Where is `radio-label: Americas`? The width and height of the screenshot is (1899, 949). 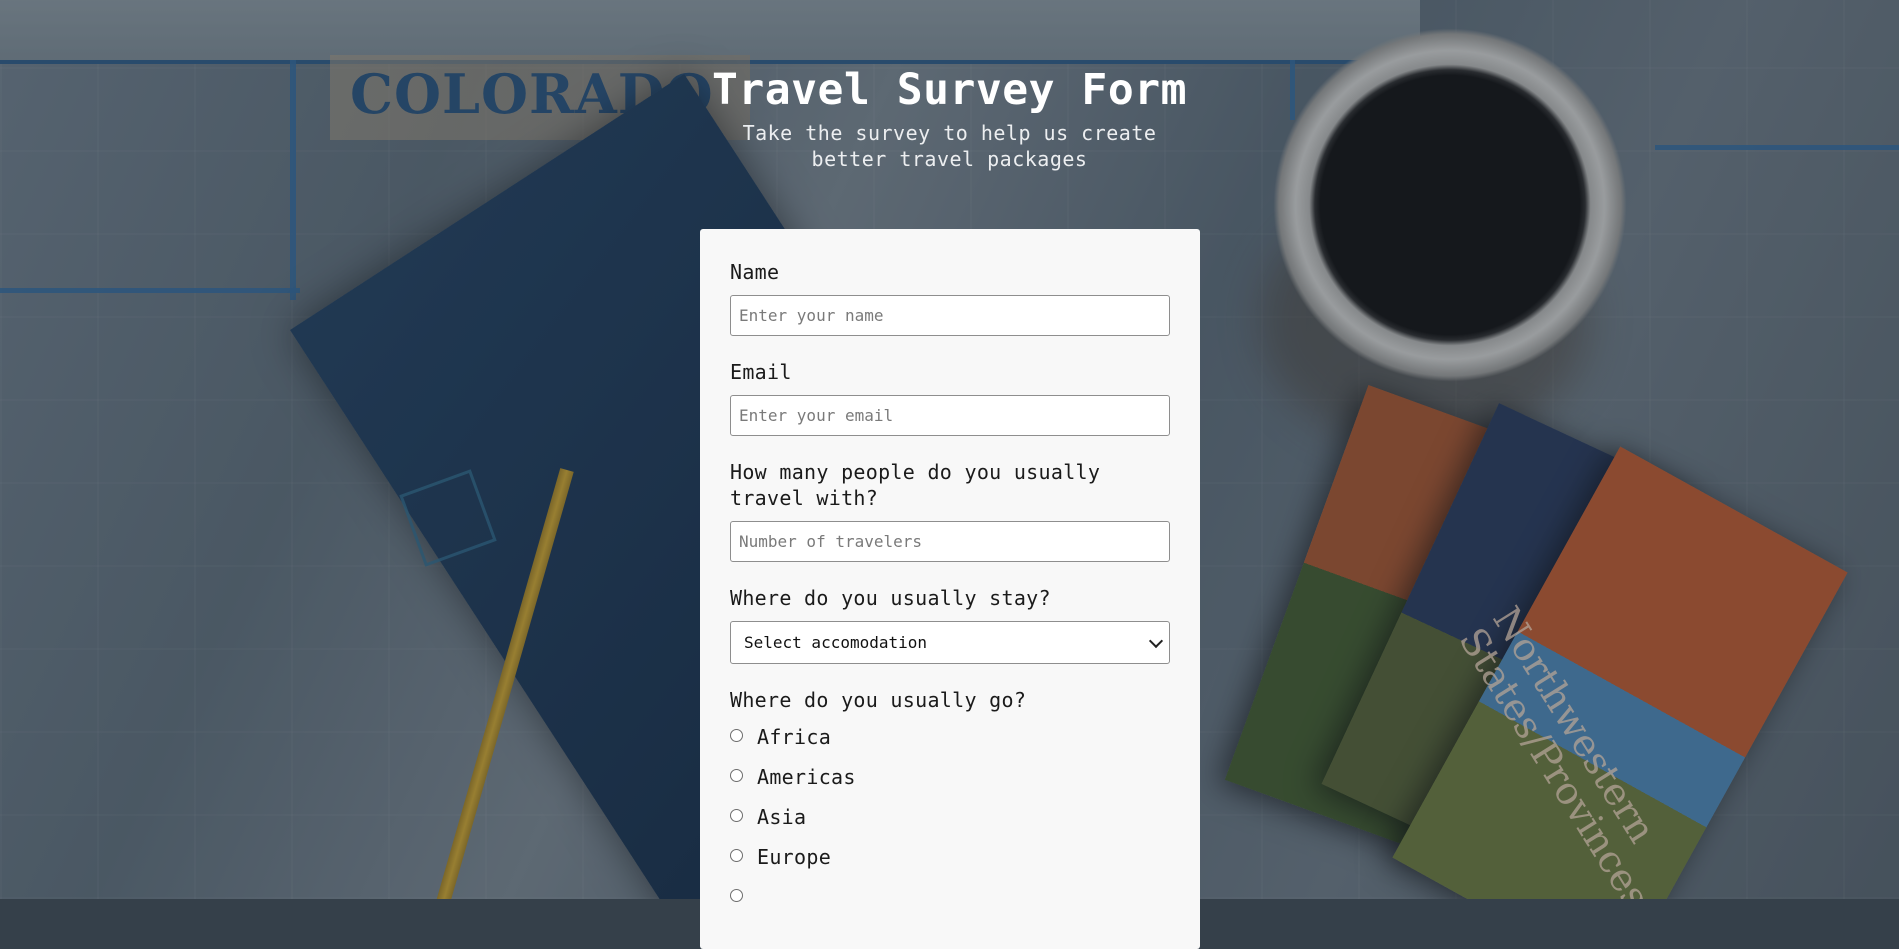
radio-label: Americas is located at coordinates (806, 777).